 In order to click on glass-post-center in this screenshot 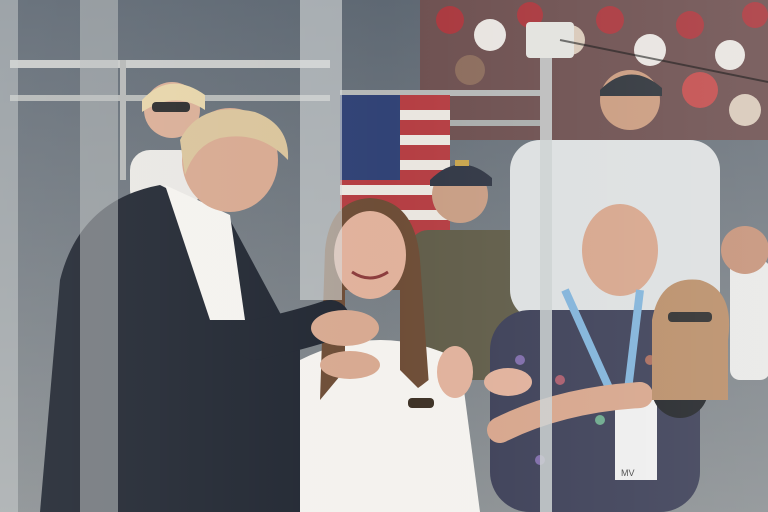, I will do `click(321, 150)`.